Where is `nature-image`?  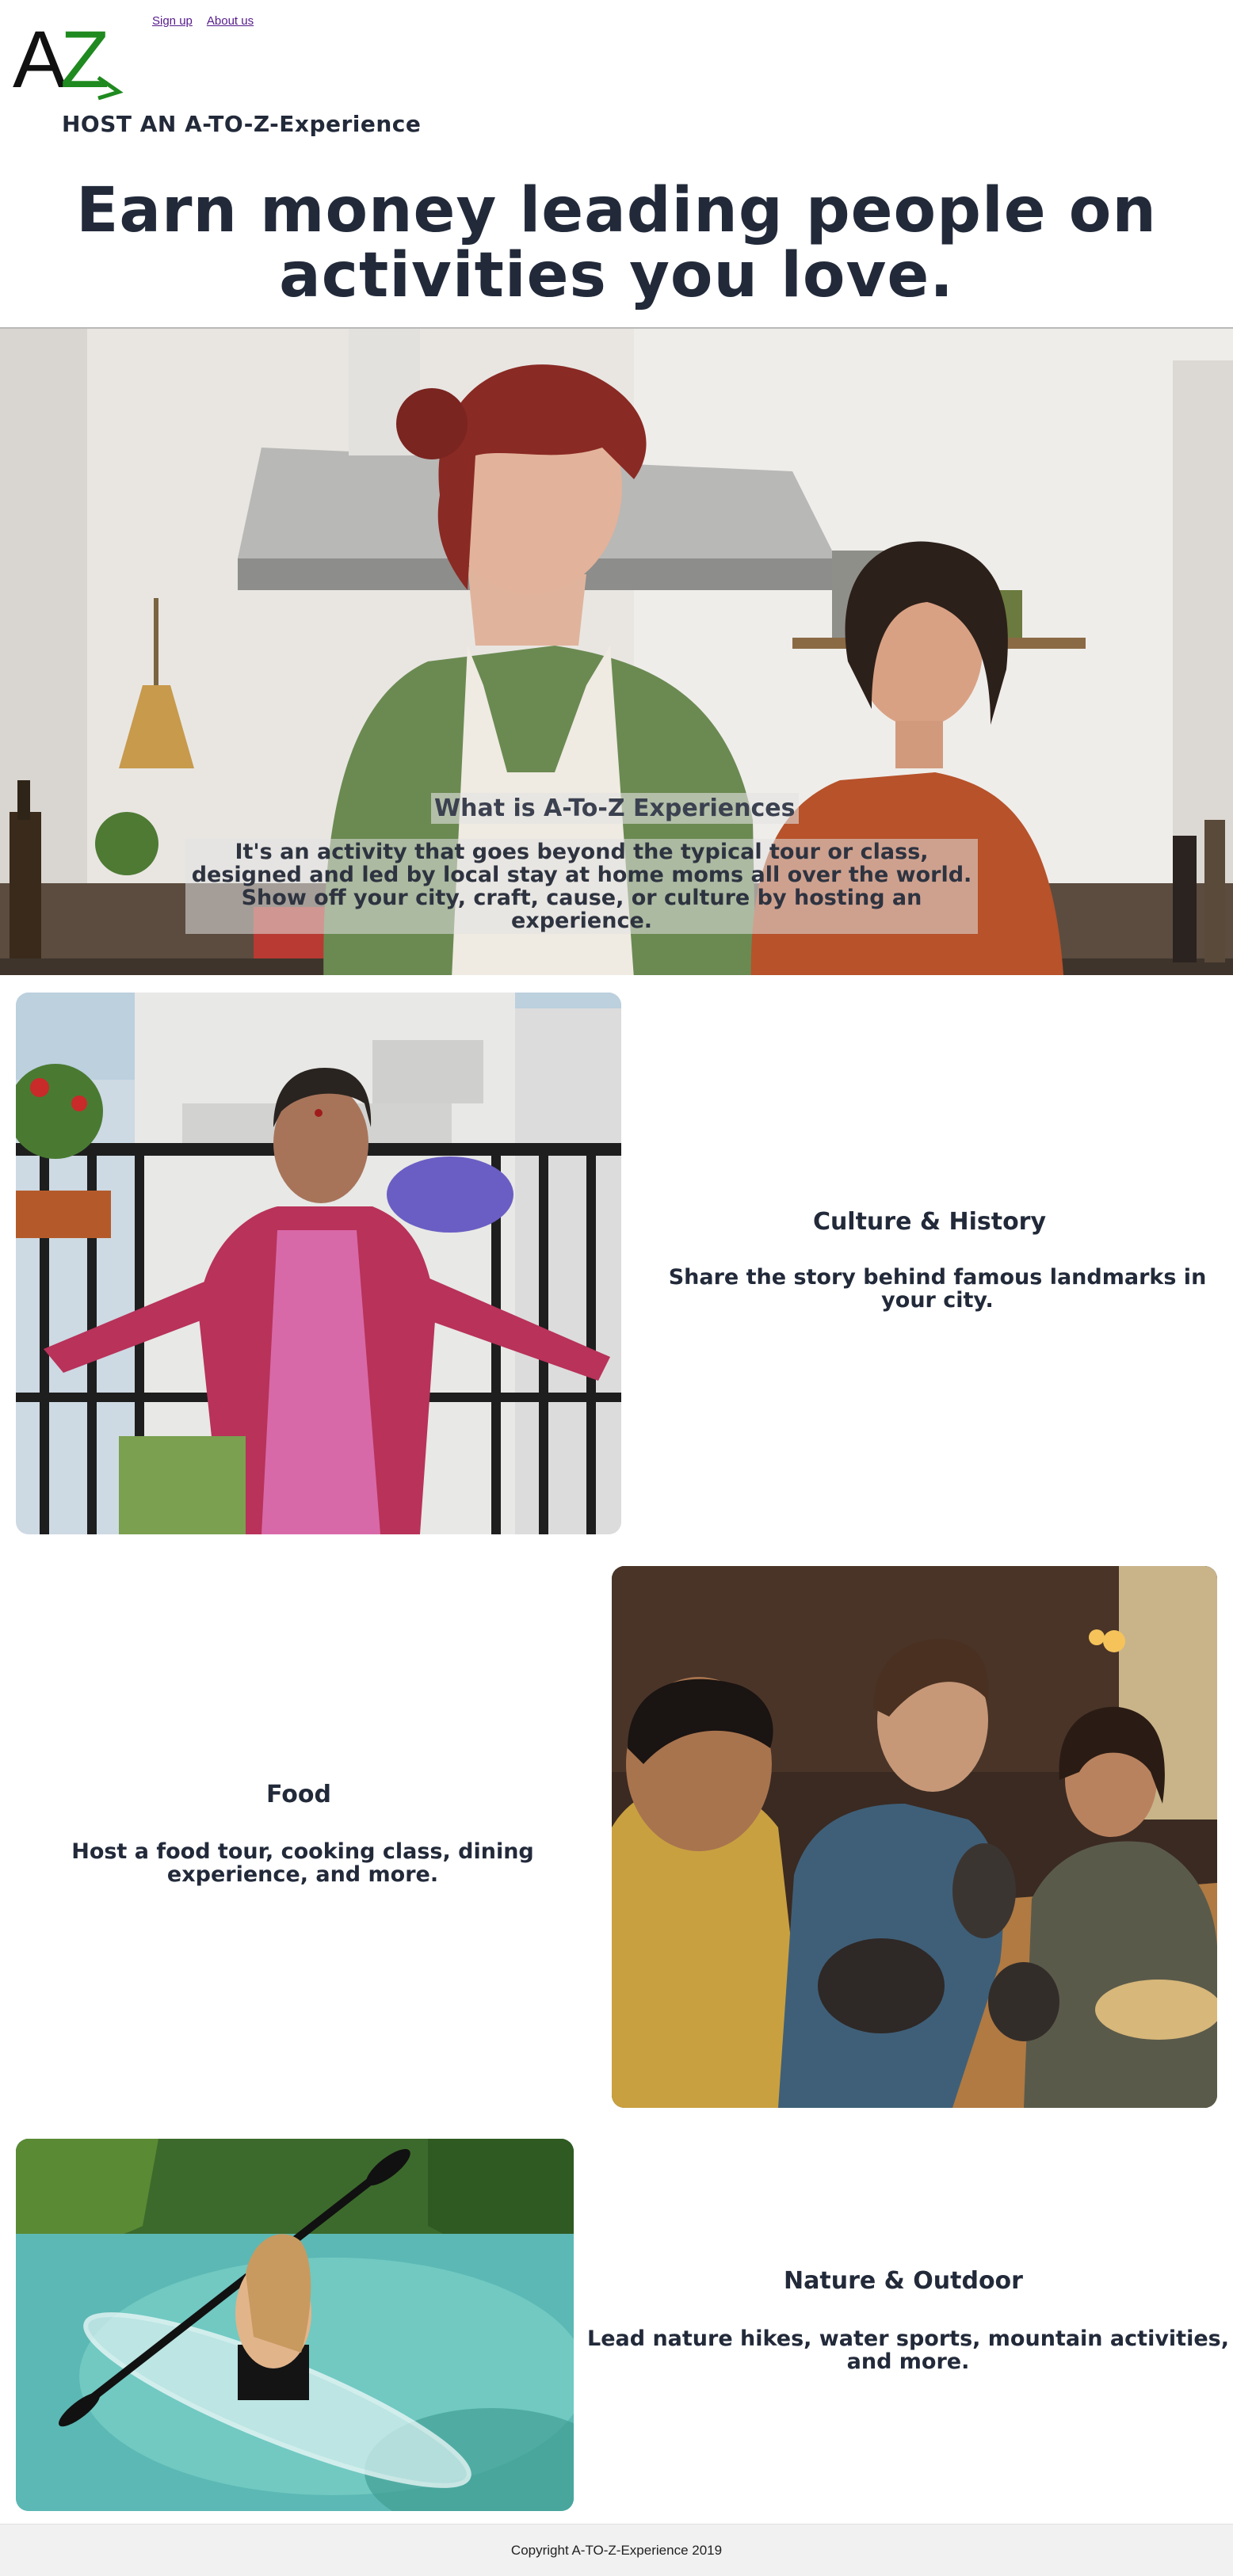 nature-image is located at coordinates (295, 2325).